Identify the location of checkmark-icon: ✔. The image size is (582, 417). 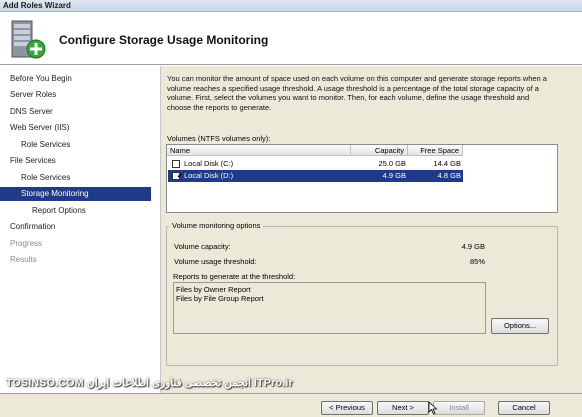
(180, 176).